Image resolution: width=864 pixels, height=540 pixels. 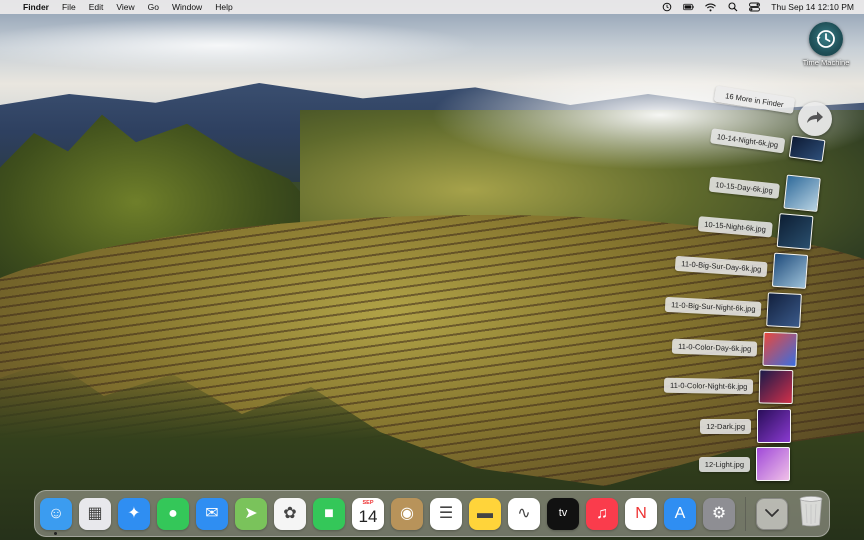 I want to click on dock-app-freeform: ∿, so click(x=524, y=513).